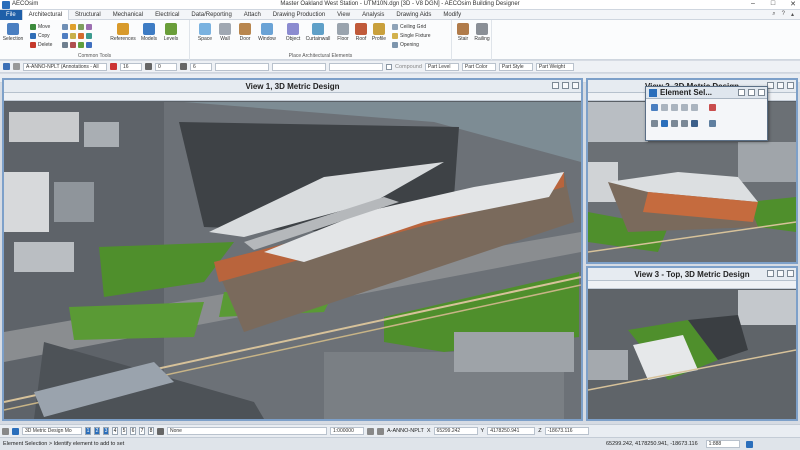 Image resolution: width=800 pixels, height=450 pixels. I want to click on invert-mode-icon, so click(684, 123).